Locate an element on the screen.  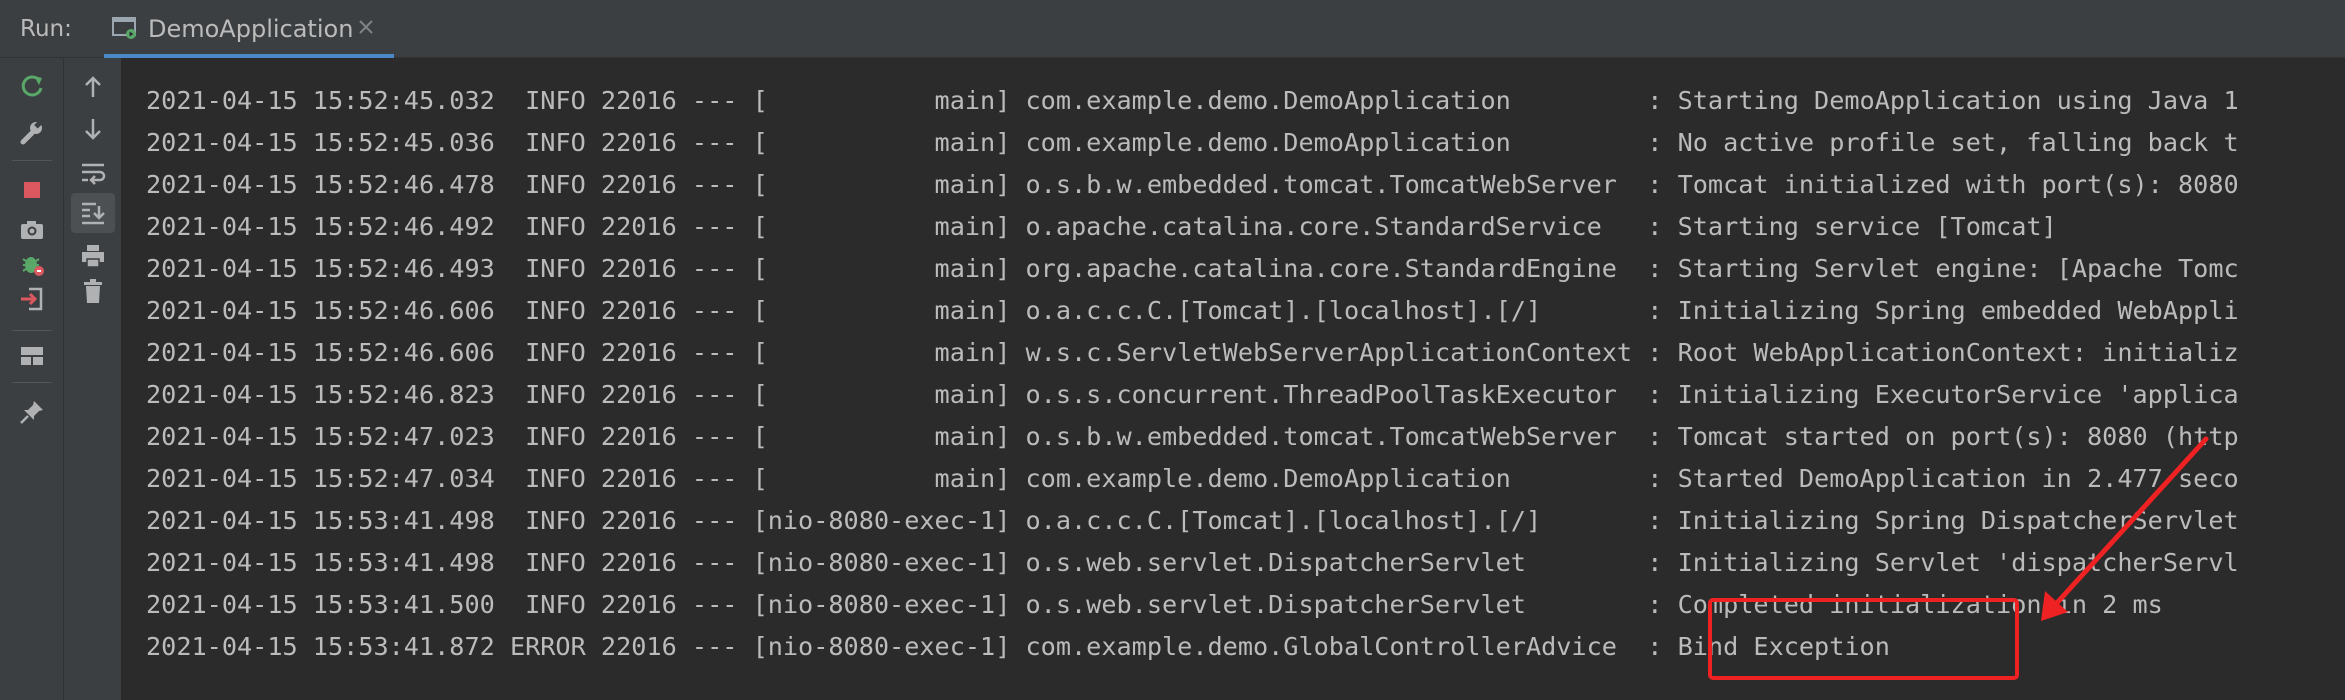
application-icon is located at coordinates (125, 28).